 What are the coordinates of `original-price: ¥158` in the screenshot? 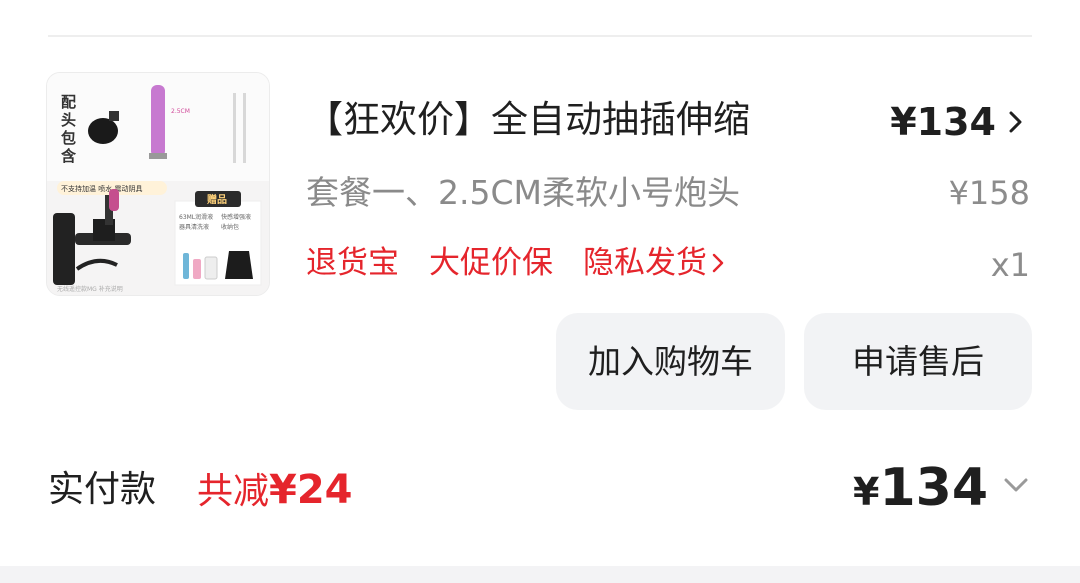 It's located at (989, 193).